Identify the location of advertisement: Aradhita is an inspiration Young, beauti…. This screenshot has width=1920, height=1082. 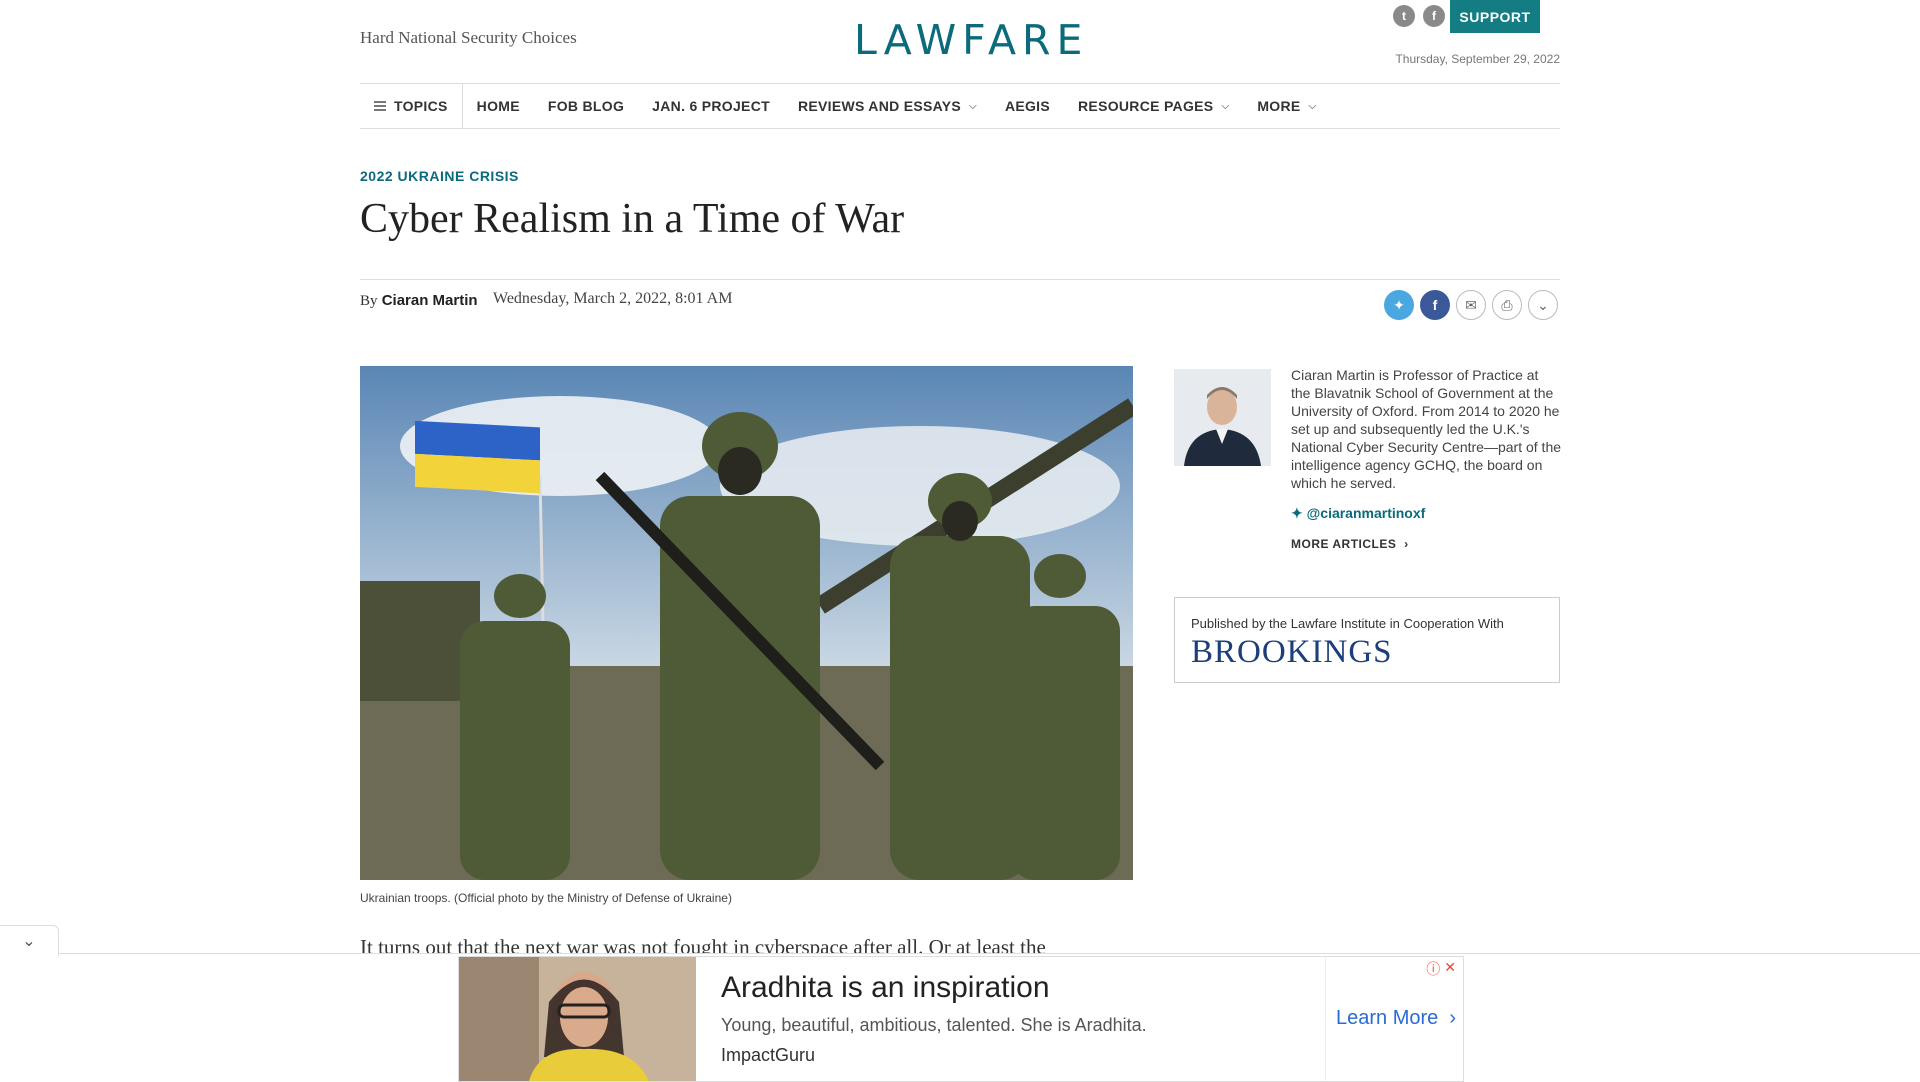
(961, 1019).